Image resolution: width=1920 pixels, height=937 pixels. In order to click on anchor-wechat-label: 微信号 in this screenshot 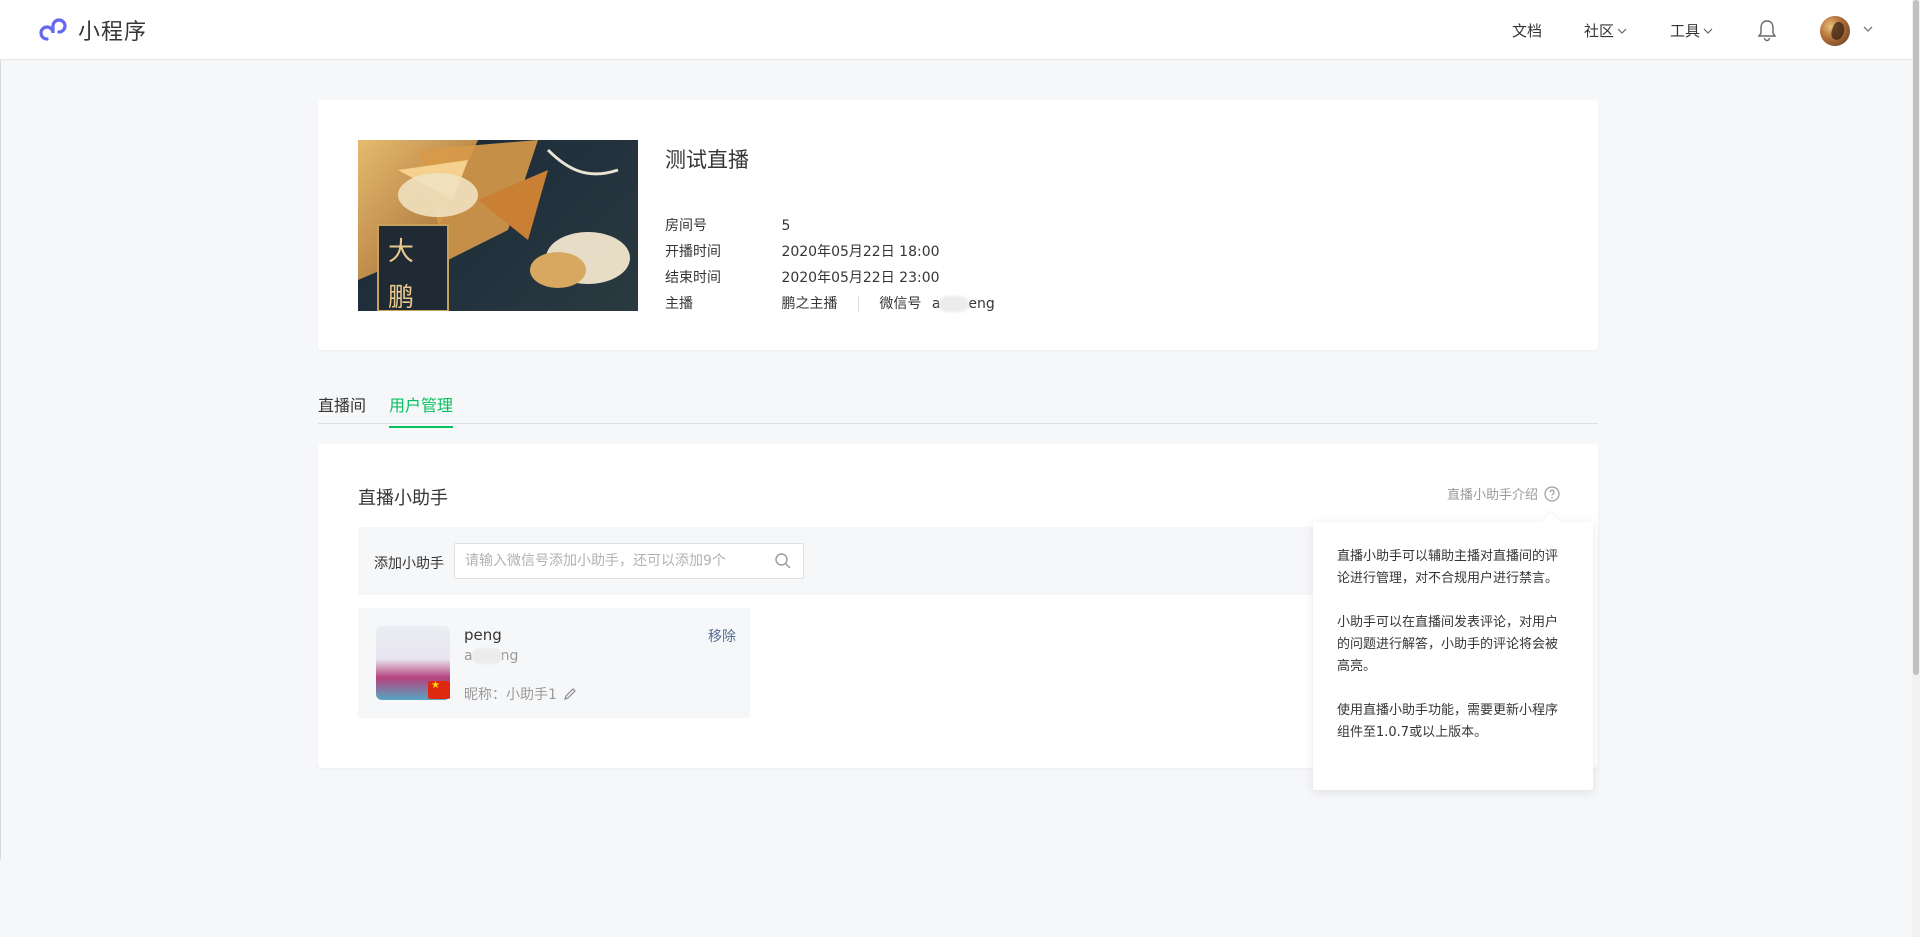, I will do `click(900, 304)`.